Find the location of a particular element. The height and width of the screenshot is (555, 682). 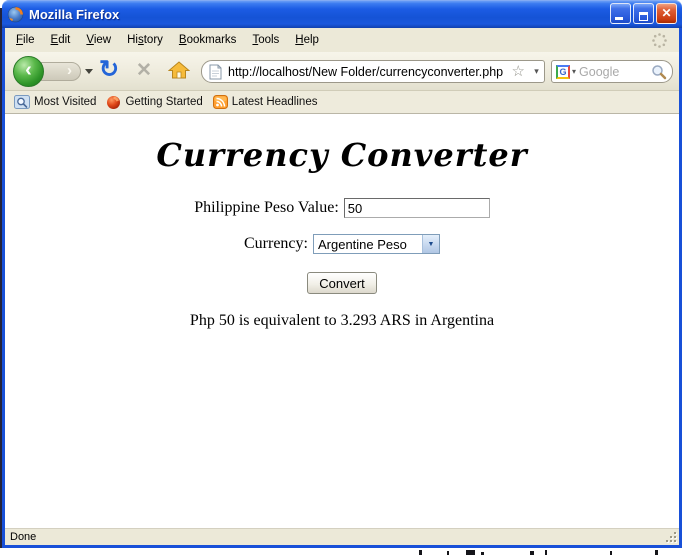

maximize-icon is located at coordinates (643, 16).